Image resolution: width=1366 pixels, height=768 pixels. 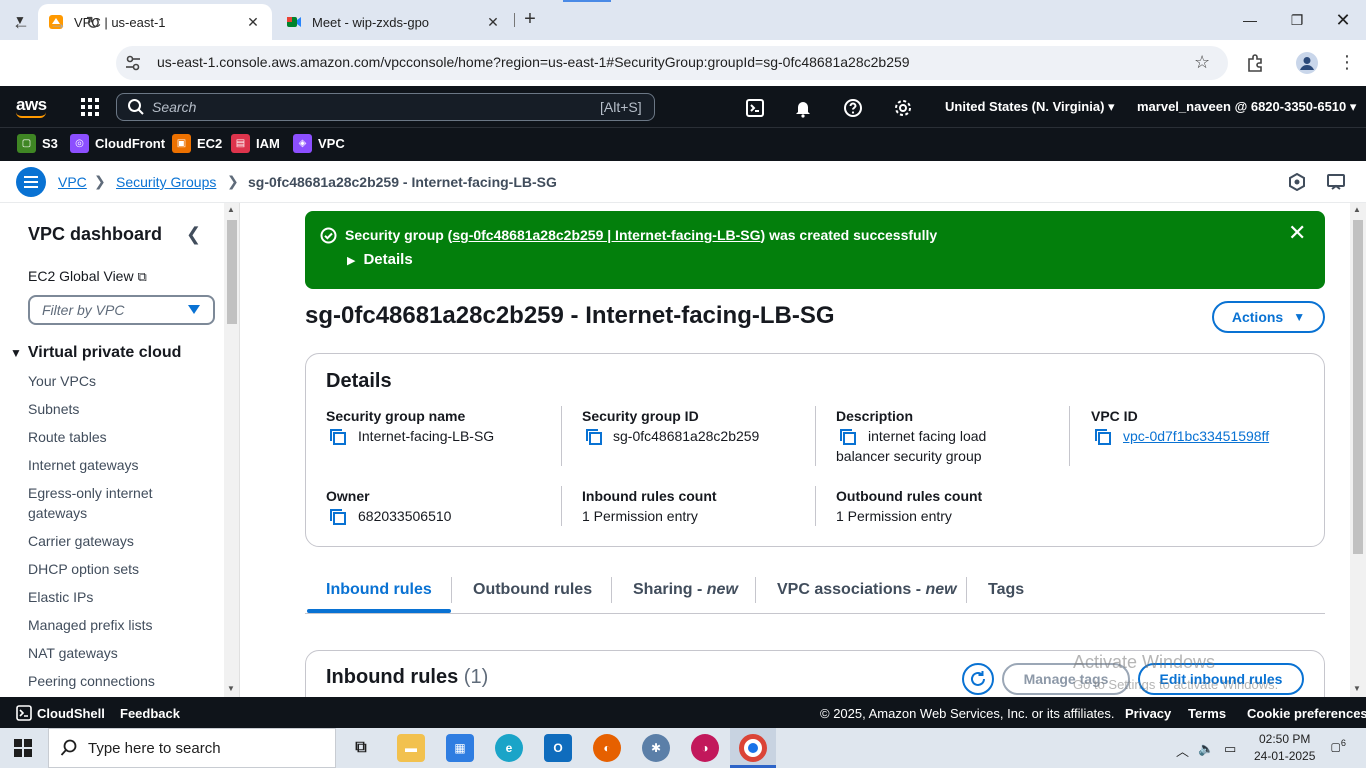 I want to click on favorite-ec2: ▣ EC2, so click(x=197, y=143).